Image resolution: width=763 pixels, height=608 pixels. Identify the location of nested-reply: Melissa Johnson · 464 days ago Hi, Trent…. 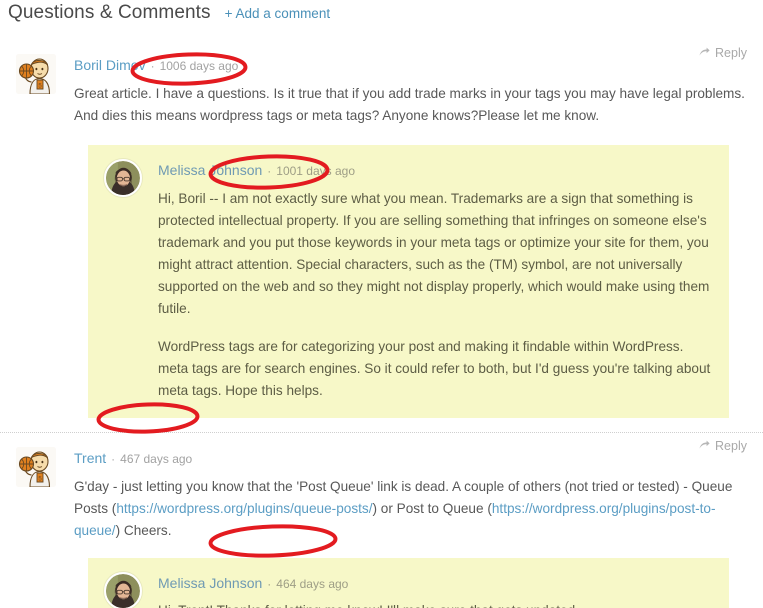
(408, 582).